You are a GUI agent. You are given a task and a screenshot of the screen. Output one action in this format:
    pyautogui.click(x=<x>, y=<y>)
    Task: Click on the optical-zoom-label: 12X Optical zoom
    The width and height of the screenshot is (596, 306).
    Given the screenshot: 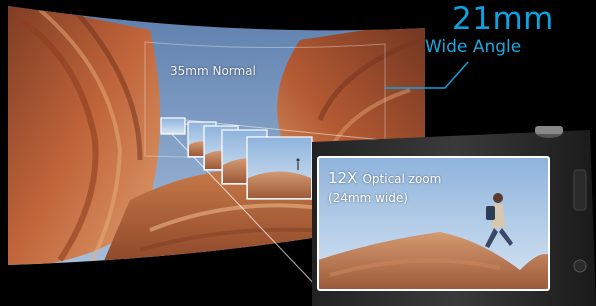 What is the action you would take?
    pyautogui.click(x=384, y=178)
    